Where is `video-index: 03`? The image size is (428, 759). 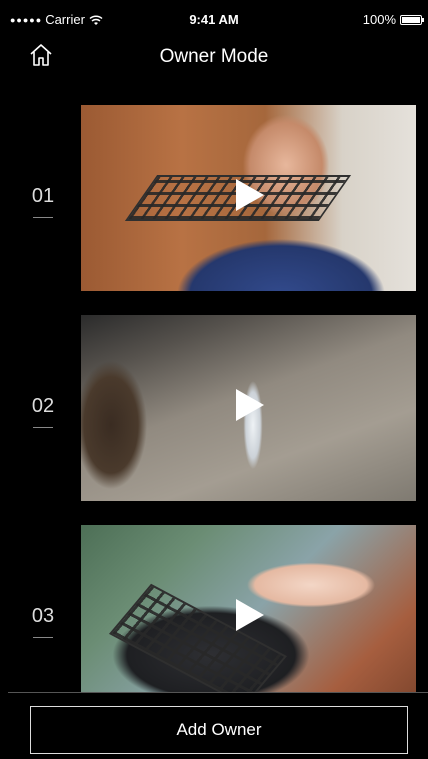 video-index: 03 is located at coordinates (43, 616).